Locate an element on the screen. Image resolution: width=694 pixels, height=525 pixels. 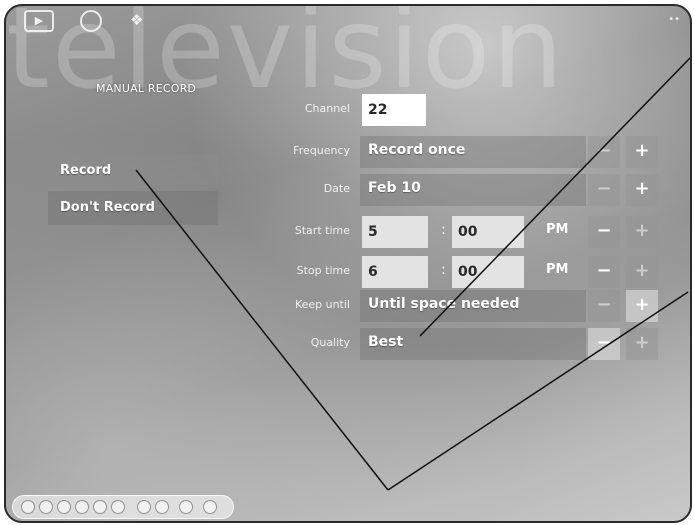
next-control-icon is located at coordinates (118, 507).